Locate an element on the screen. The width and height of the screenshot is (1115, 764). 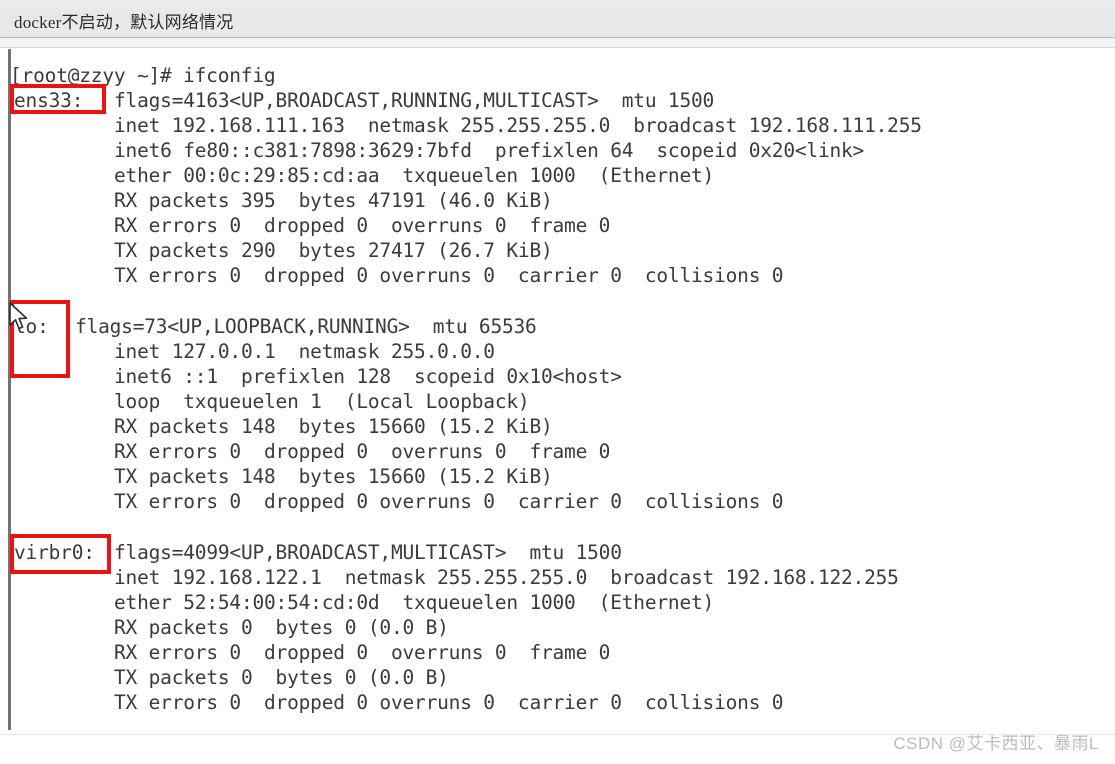
terminal-line: RX packets 0 bytes 0 (0.0 B) is located at coordinates (281, 627).